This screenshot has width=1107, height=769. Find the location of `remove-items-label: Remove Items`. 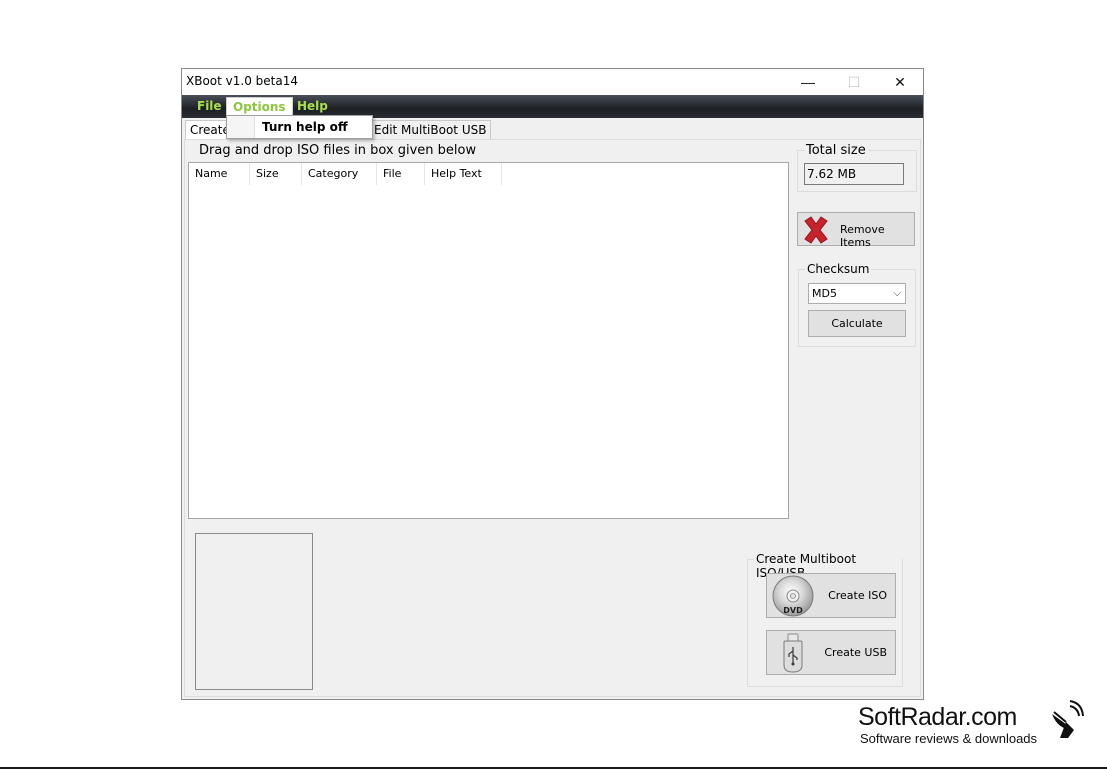

remove-items-label: Remove Items is located at coordinates (862, 236).